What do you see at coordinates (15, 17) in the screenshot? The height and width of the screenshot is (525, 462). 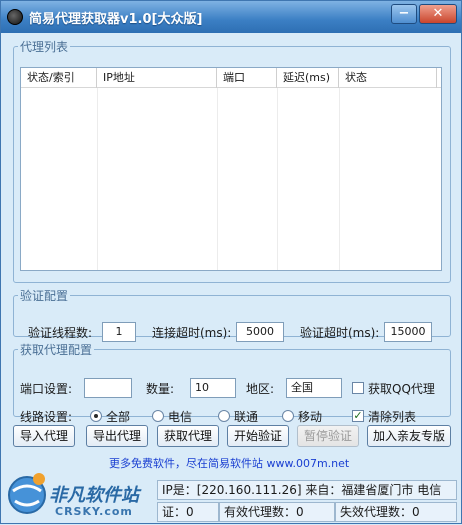 I see `app-icon` at bounding box center [15, 17].